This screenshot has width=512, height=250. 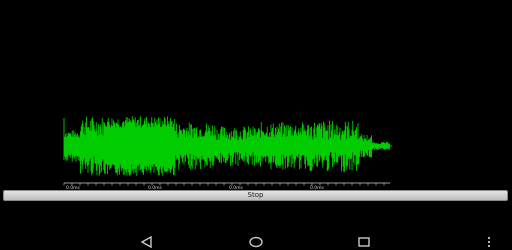 I want to click on navigation-bar, so click(x=256, y=241).